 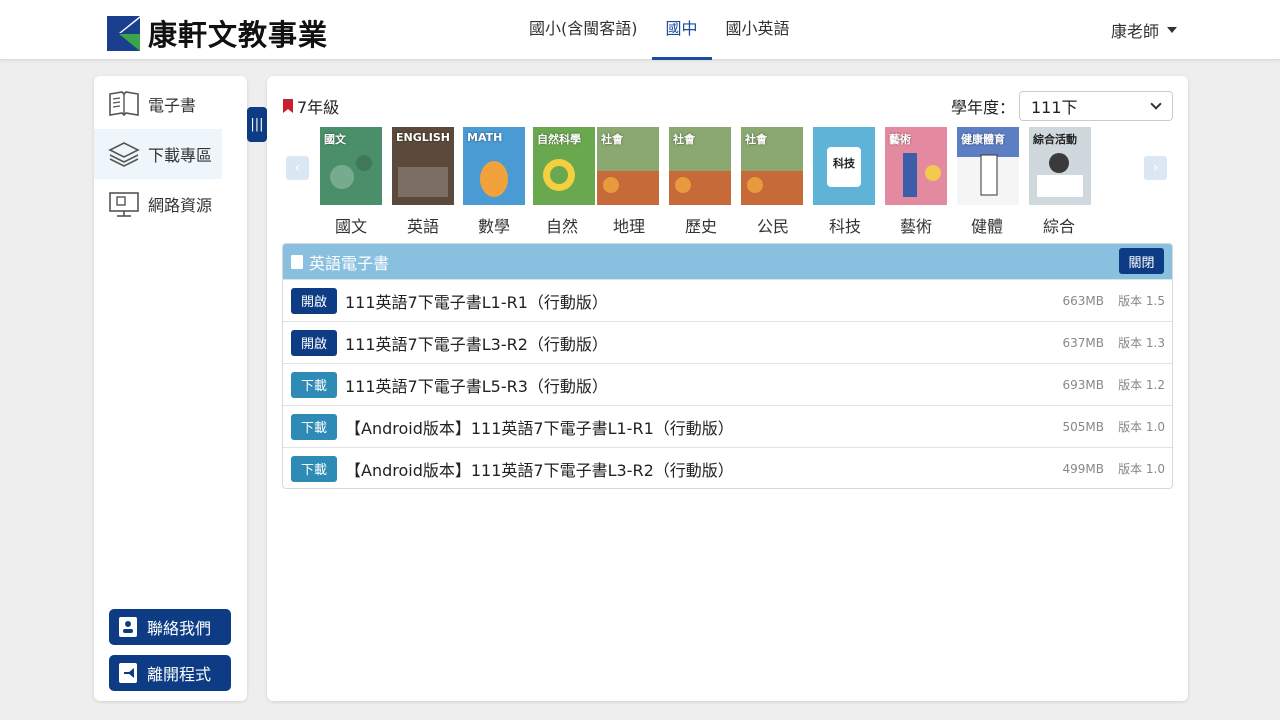 I want to click on cover-title: 健康體育, so click(x=983, y=139).